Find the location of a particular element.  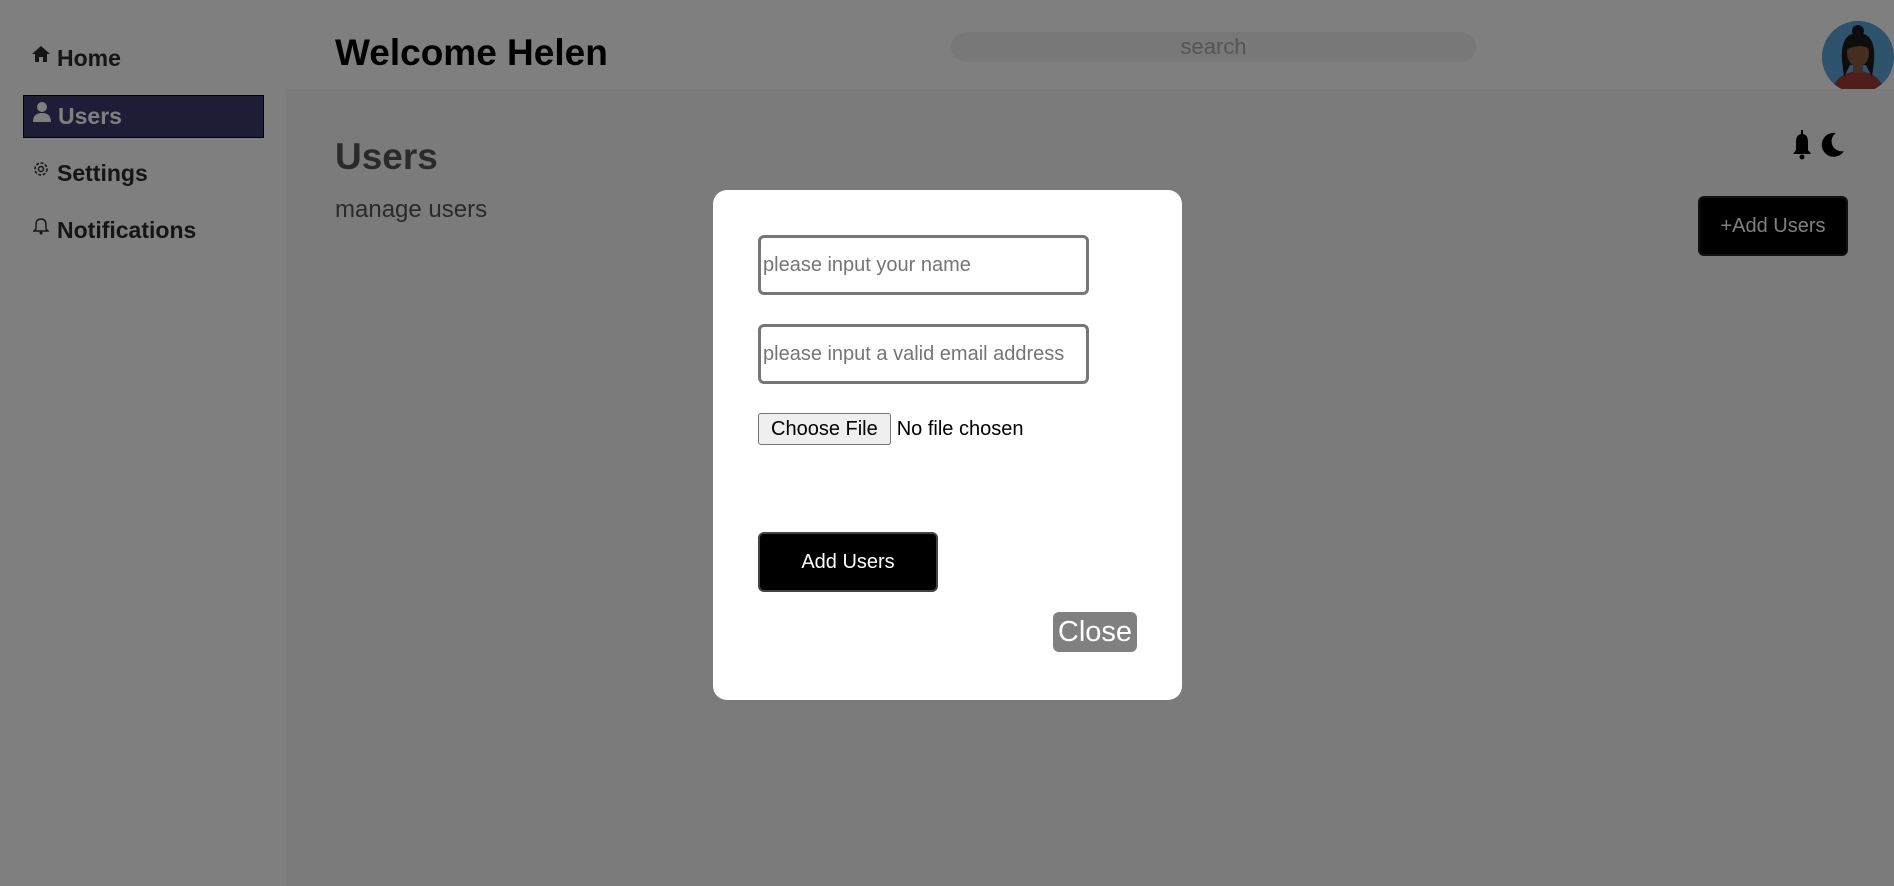

submit-add-users-button: Add Users is located at coordinates (848, 562).